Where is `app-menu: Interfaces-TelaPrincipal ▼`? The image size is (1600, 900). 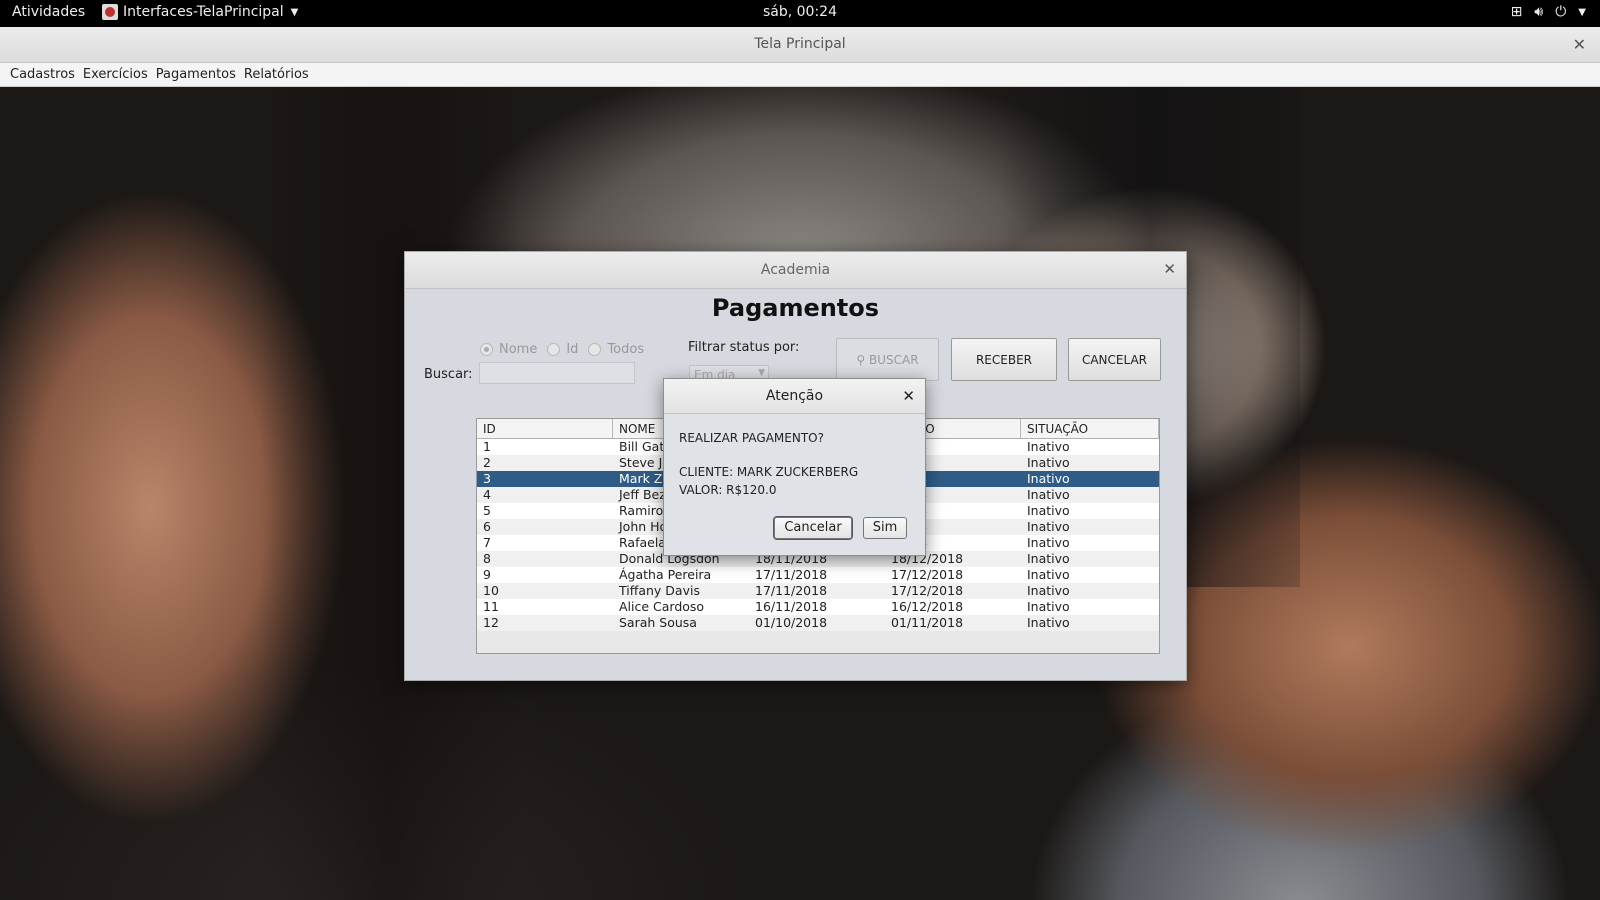 app-menu: Interfaces-TelaPrincipal ▼ is located at coordinates (200, 12).